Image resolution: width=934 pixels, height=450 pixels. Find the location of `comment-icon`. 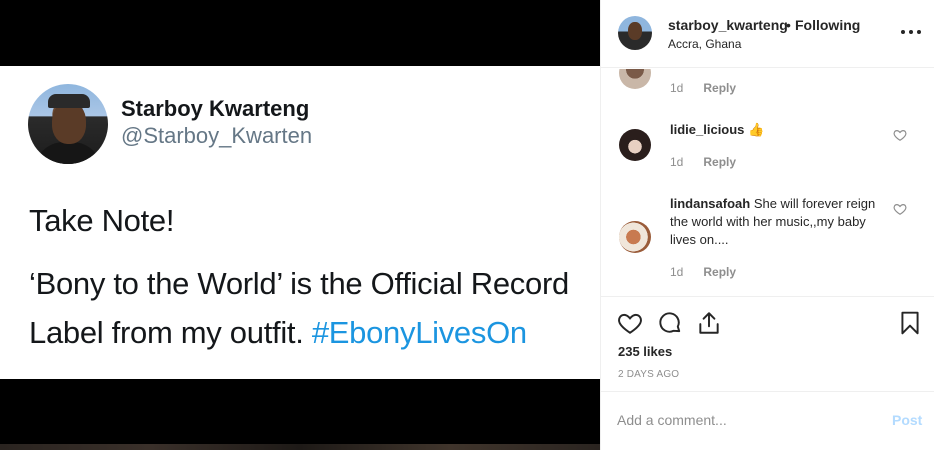

comment-icon is located at coordinates (670, 323).